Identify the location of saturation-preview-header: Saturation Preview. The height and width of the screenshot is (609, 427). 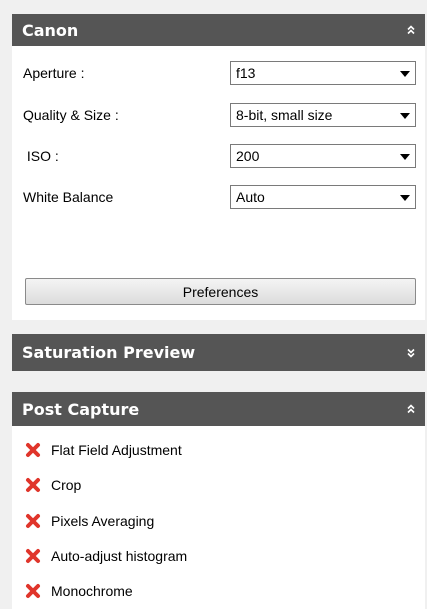
(218, 352).